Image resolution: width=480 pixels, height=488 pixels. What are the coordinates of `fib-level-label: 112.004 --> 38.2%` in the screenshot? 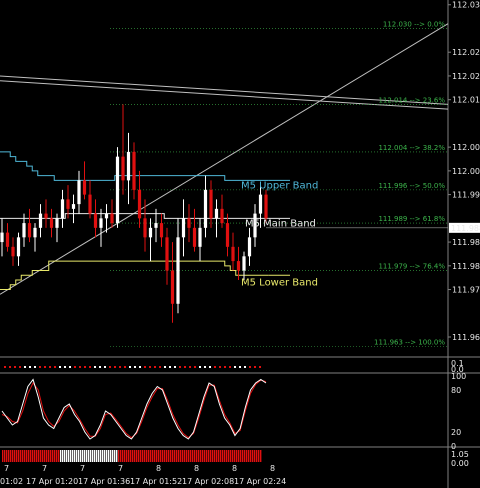 It's located at (411, 148).